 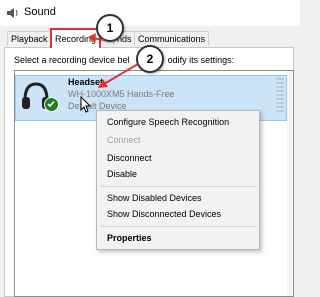 I want to click on menu-item-disable: Disable, so click(x=122, y=174).